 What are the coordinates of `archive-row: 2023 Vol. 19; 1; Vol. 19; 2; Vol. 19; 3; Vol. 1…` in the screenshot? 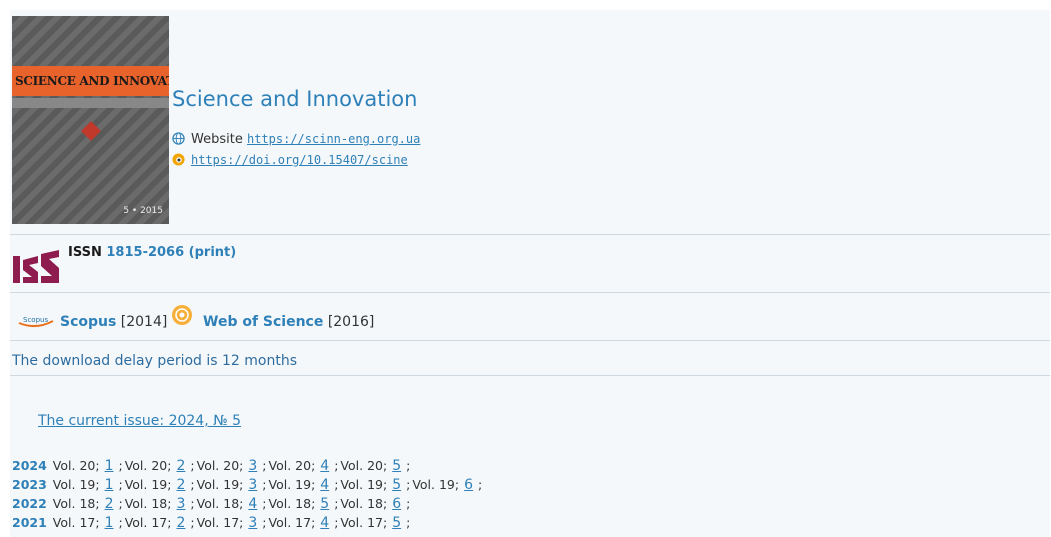 It's located at (247, 485).